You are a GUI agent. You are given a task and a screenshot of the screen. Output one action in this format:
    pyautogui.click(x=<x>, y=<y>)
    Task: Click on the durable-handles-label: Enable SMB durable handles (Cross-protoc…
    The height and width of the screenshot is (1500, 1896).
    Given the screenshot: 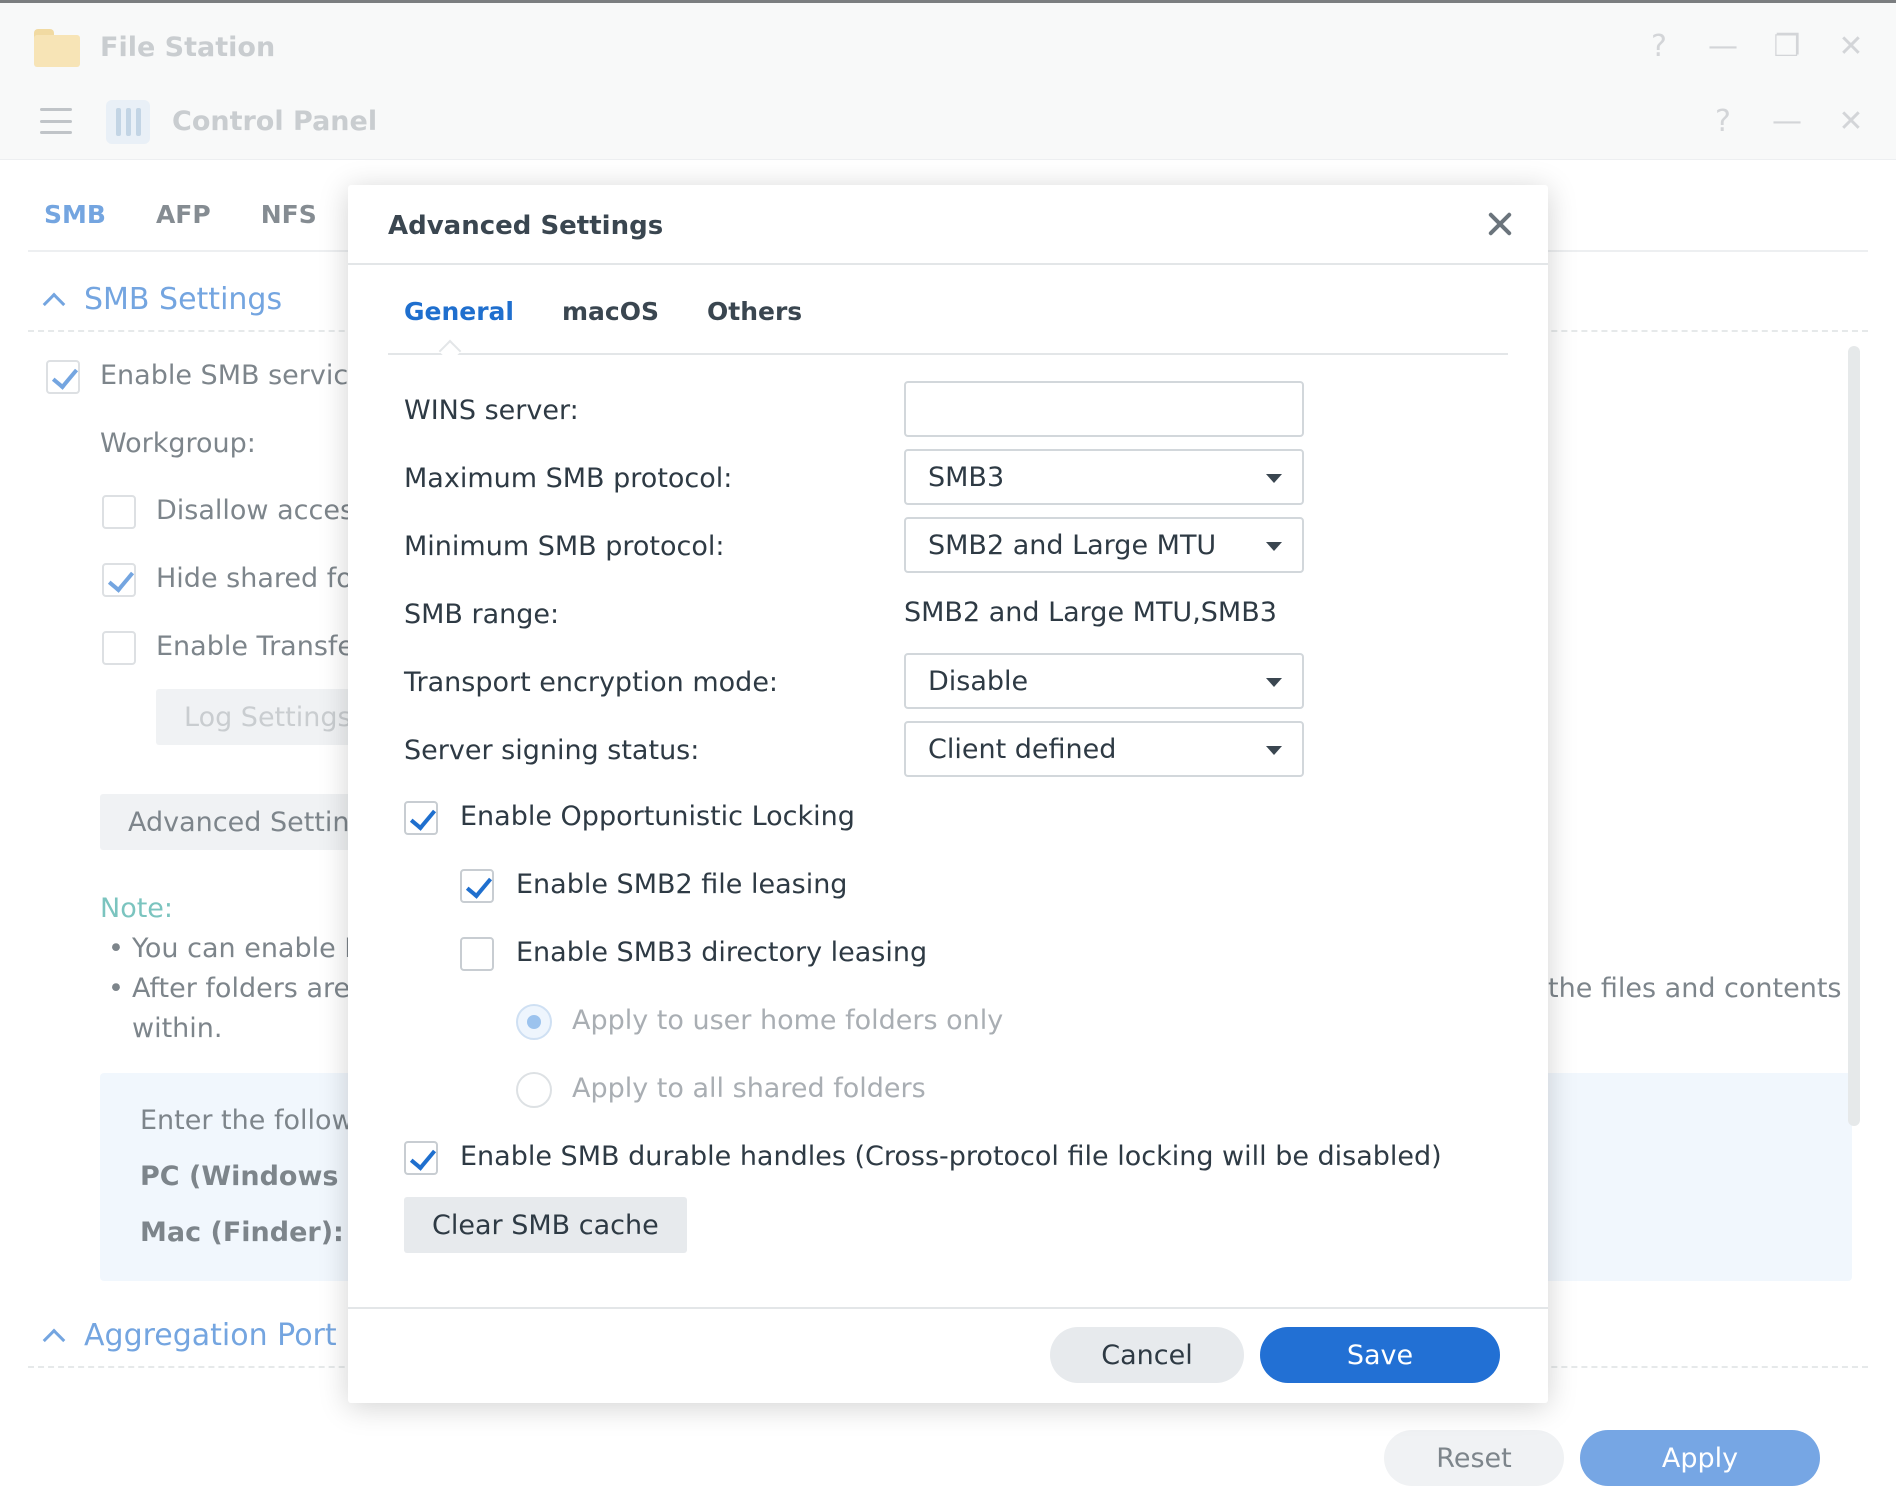 What is the action you would take?
    pyautogui.click(x=951, y=1156)
    